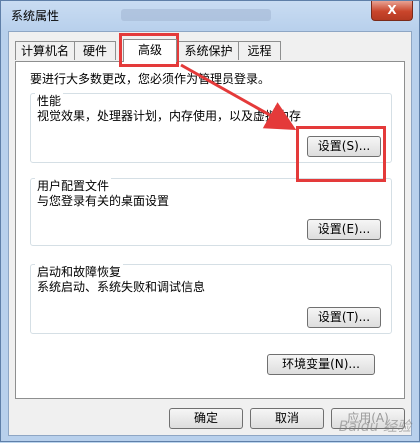 Image resolution: width=420 pixels, height=443 pixels. What do you see at coordinates (45, 50) in the screenshot?
I see `tab-computer-name: 计算机名` at bounding box center [45, 50].